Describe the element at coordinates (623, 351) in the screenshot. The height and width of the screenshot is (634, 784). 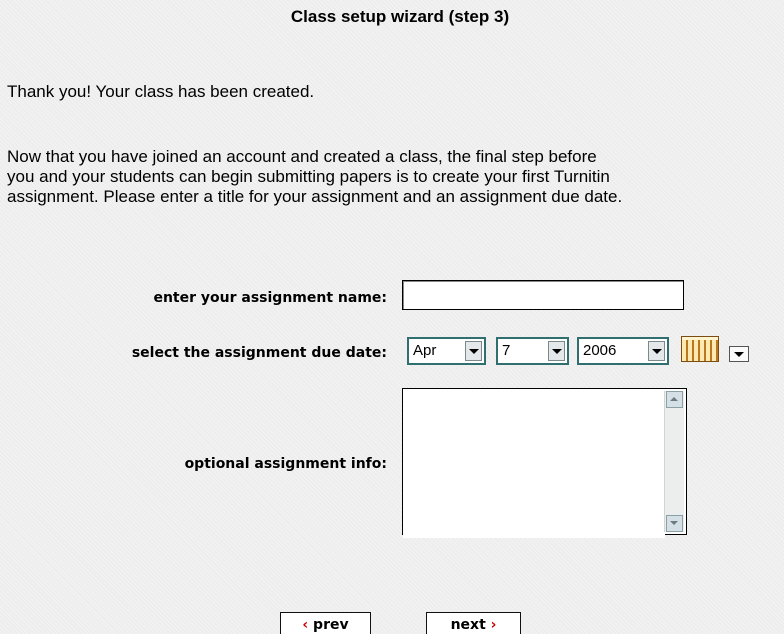
I see `due-year-select: 2006` at that location.